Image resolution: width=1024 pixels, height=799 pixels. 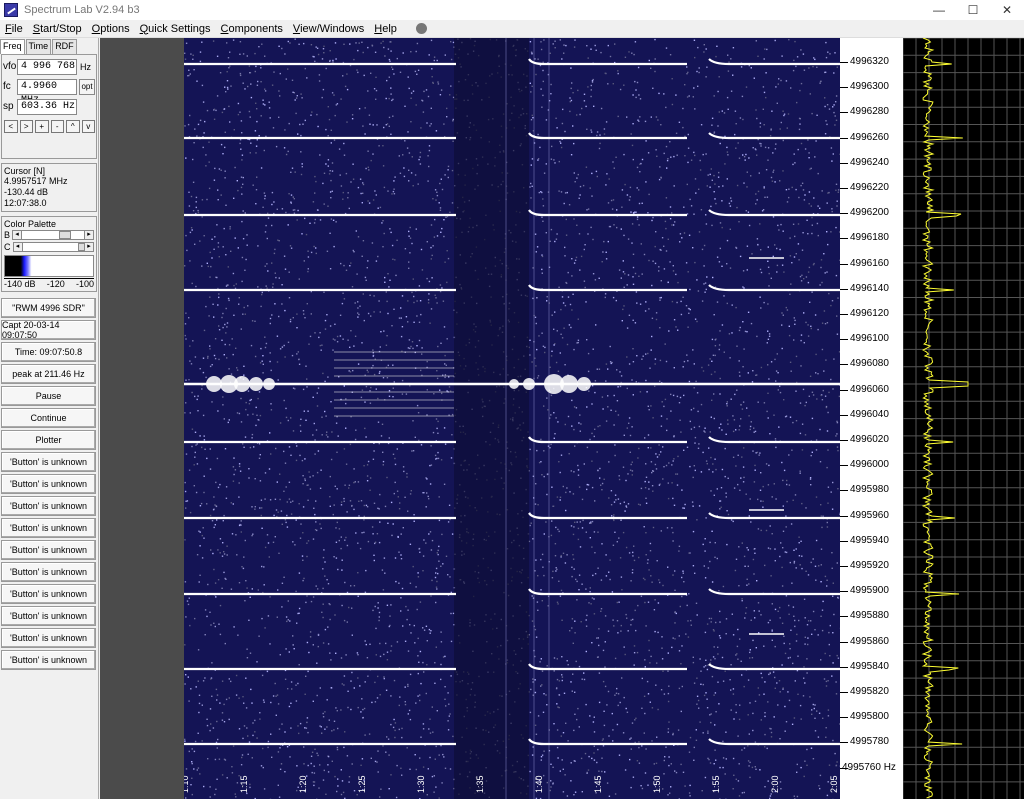 What do you see at coordinates (88, 126) in the screenshot?
I see `step-down-button: v` at bounding box center [88, 126].